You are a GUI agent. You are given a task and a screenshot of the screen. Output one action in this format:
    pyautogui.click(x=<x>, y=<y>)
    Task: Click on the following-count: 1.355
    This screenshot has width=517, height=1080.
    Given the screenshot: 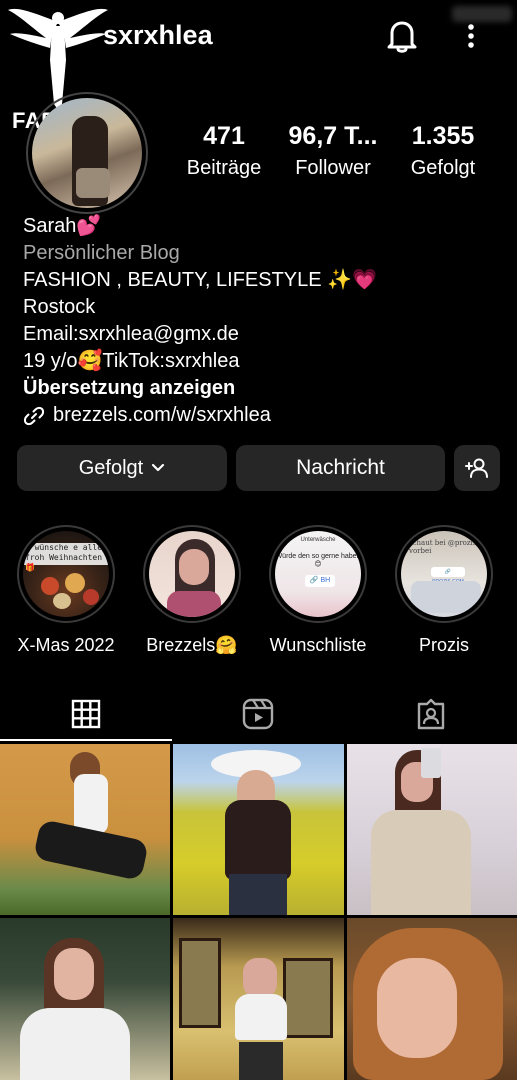 What is the action you would take?
    pyautogui.click(x=443, y=136)
    